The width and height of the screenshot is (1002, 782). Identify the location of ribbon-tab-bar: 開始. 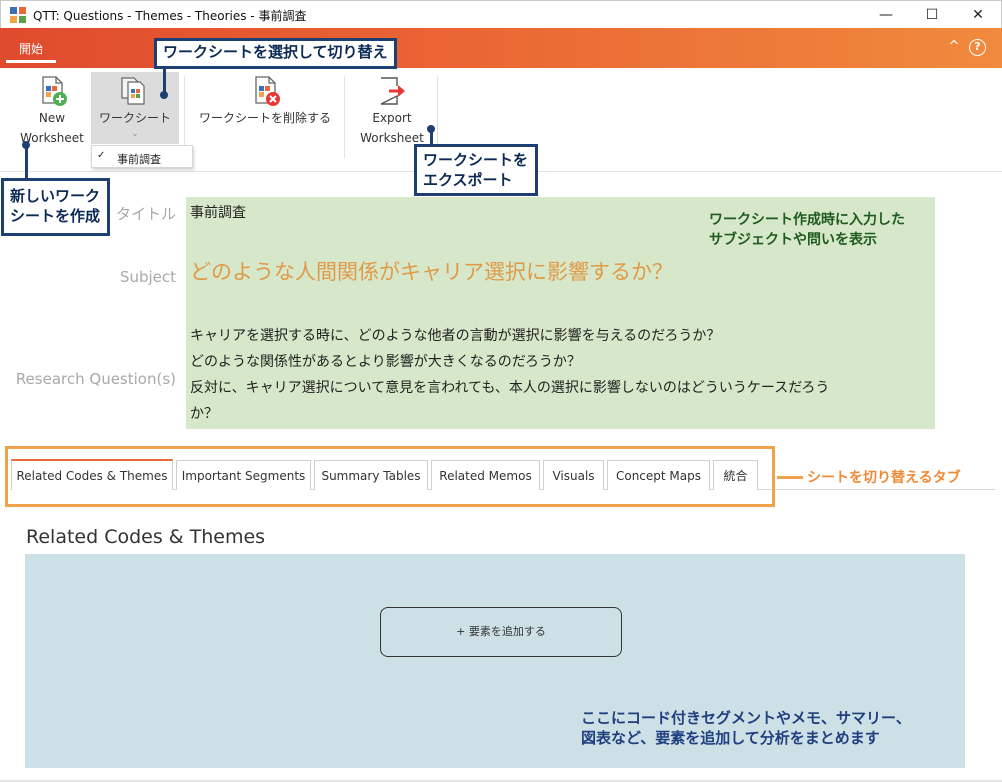
(501, 48).